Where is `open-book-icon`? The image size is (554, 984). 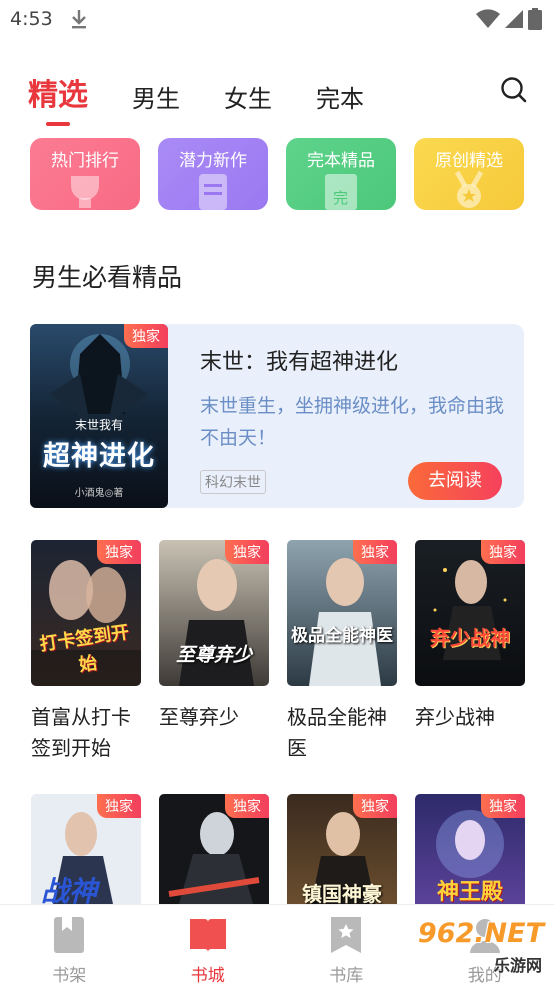 open-book-icon is located at coordinates (207, 935).